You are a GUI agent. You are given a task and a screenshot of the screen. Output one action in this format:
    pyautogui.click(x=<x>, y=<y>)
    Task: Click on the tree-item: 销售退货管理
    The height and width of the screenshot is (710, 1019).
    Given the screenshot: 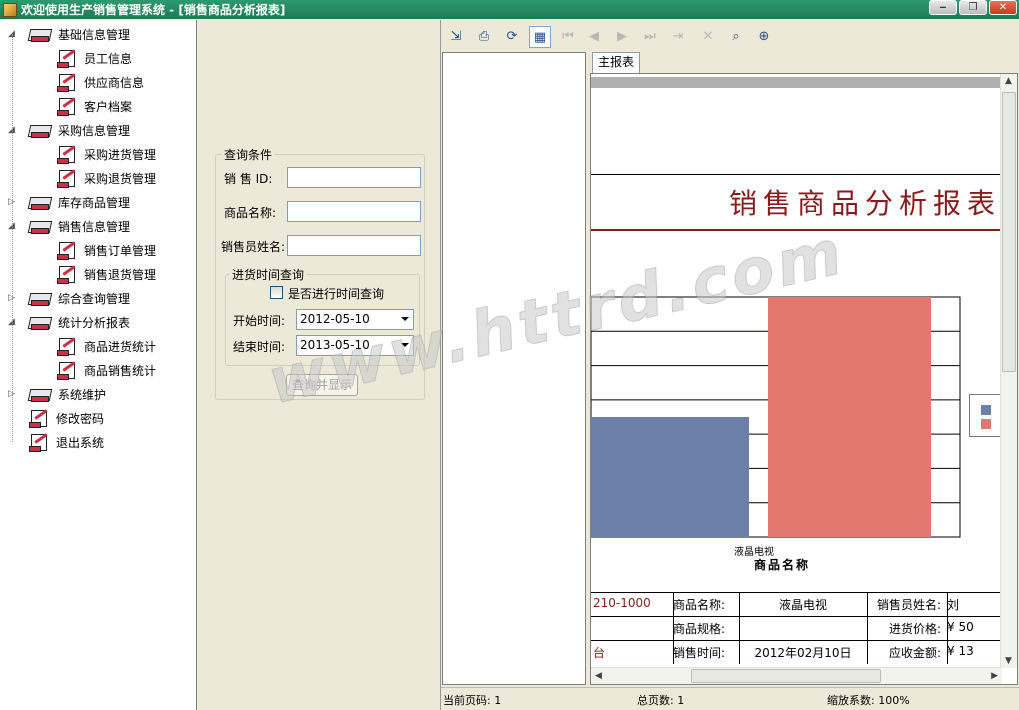 What is the action you would take?
    pyautogui.click(x=106, y=274)
    